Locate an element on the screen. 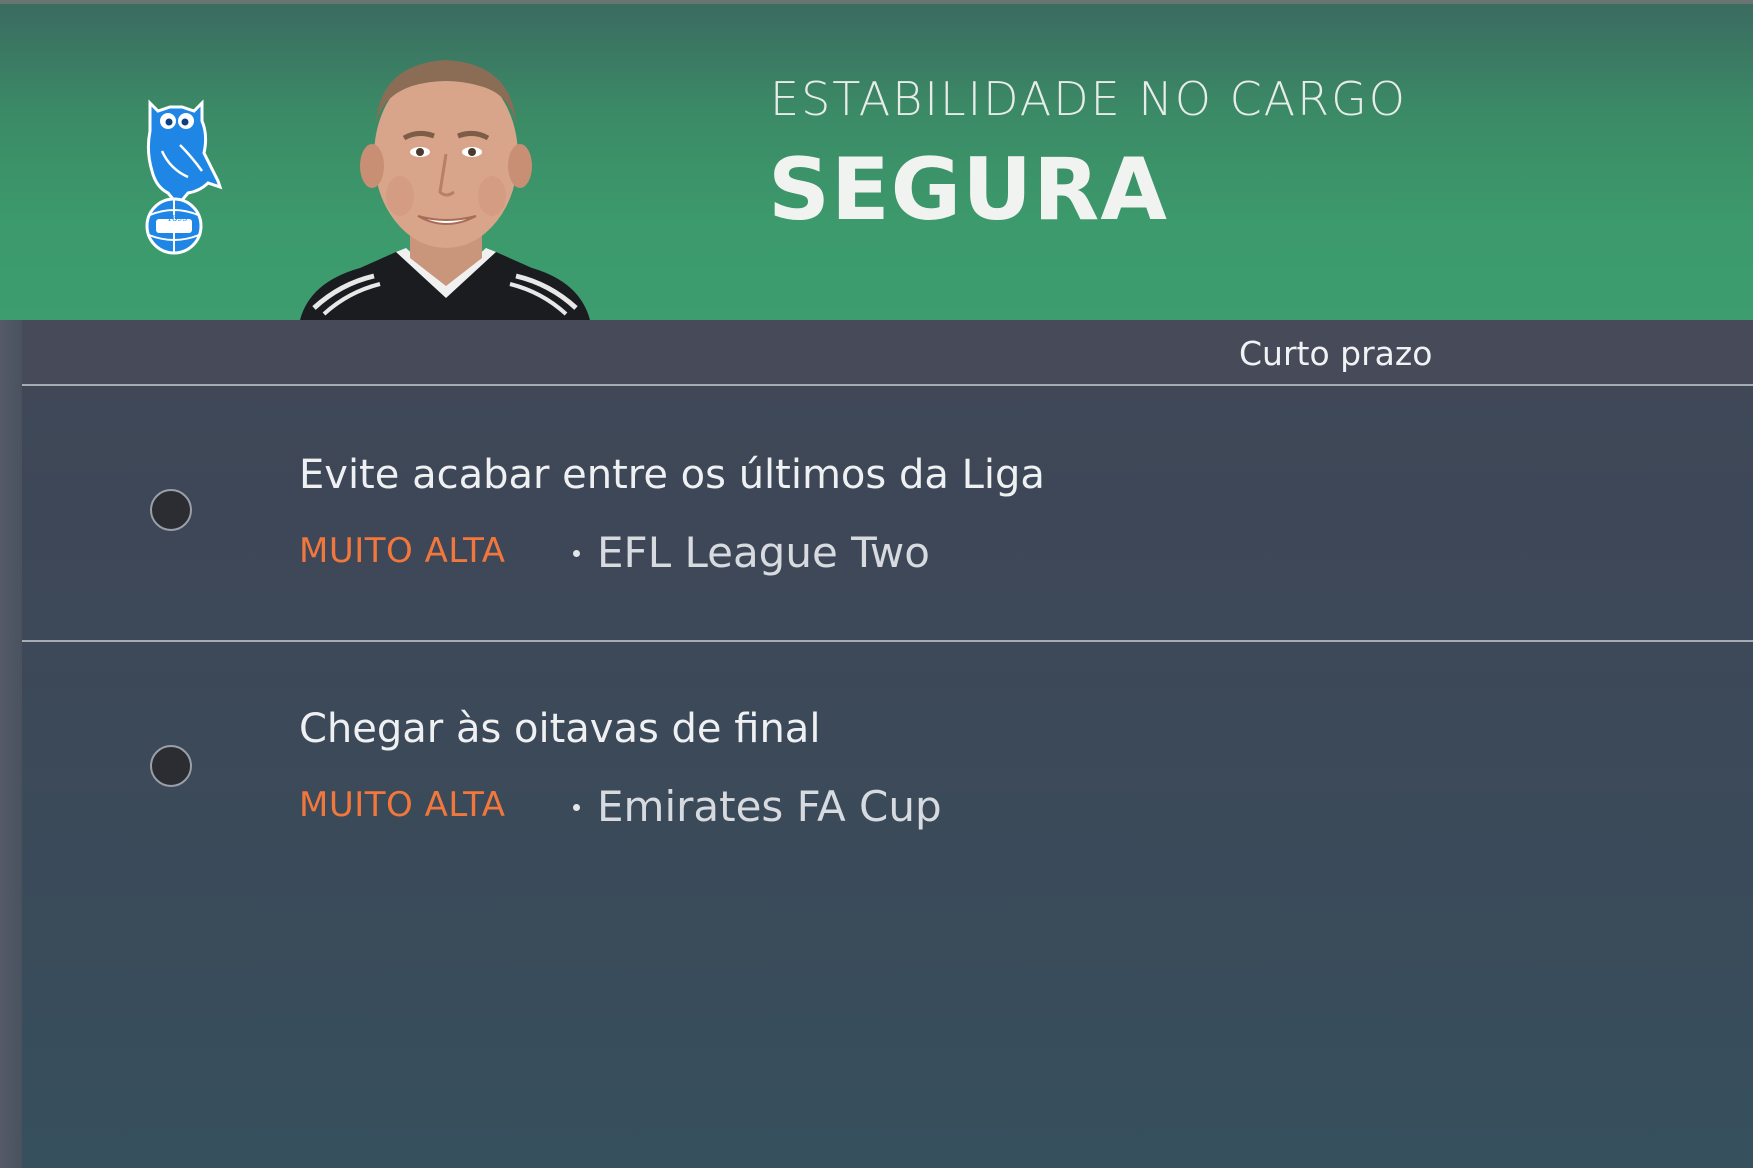  crest-year: 1895 is located at coordinates (177, 218).